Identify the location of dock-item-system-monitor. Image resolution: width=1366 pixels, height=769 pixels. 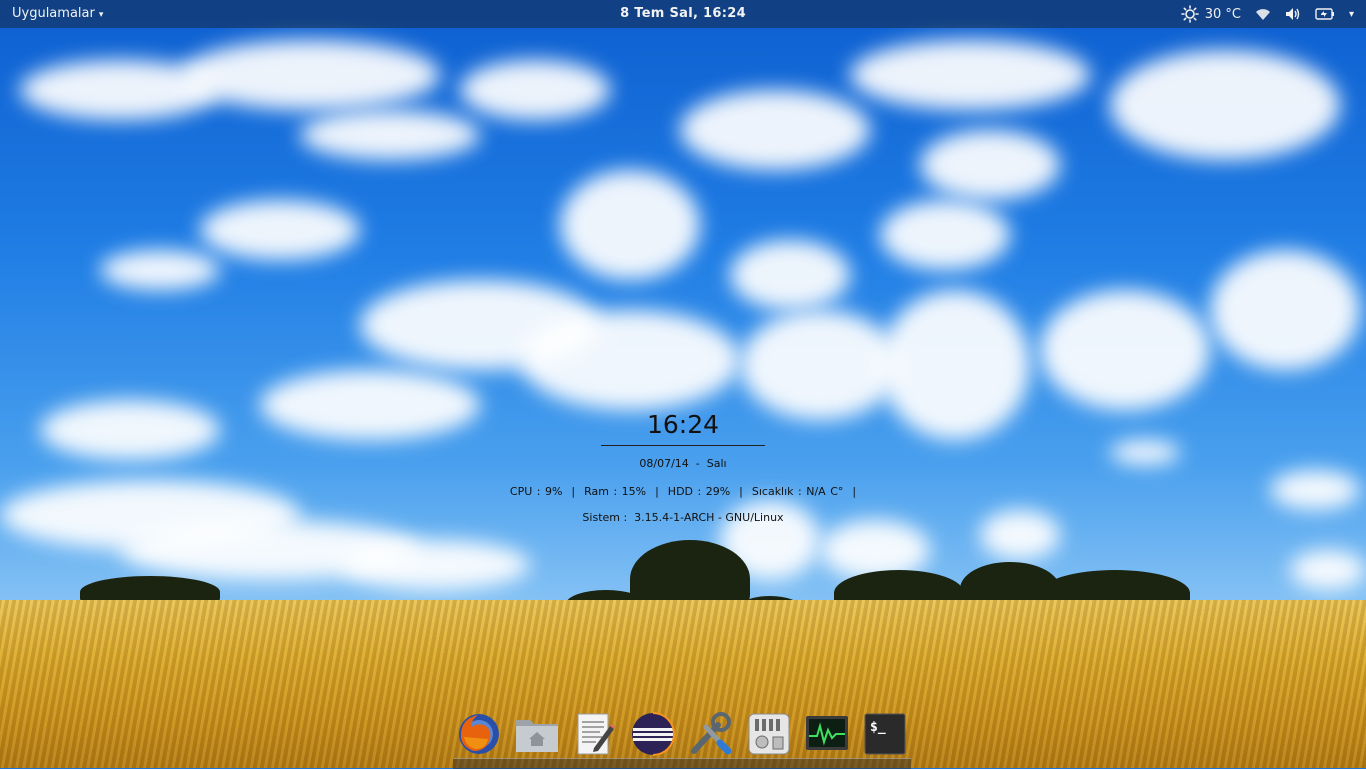
(827, 734).